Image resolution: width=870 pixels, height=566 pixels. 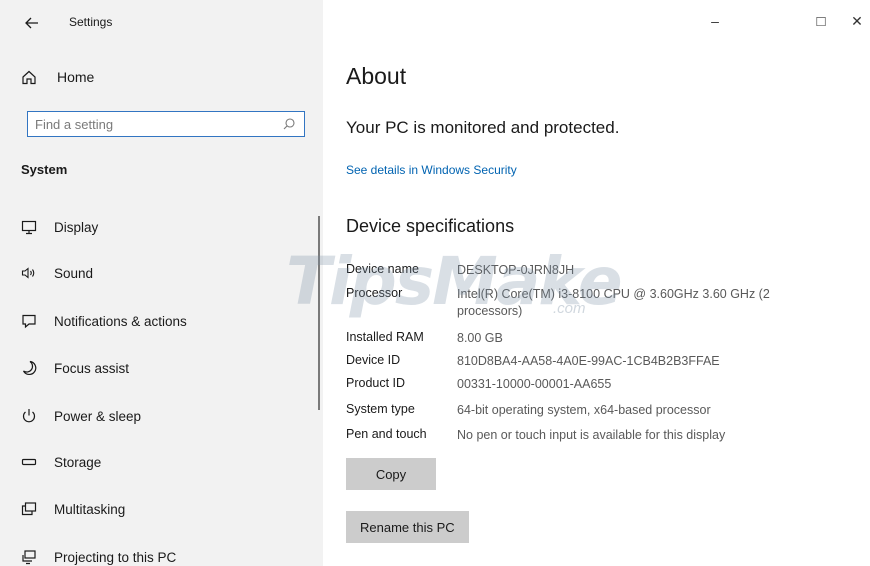 What do you see at coordinates (33, 23) in the screenshot?
I see `back-arrow-icon` at bounding box center [33, 23].